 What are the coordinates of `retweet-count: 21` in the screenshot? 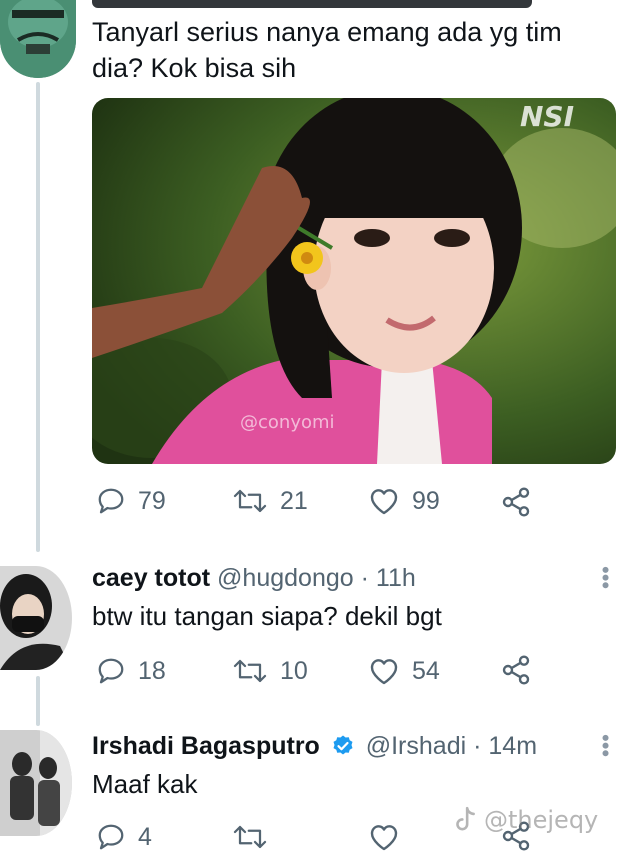 It's located at (294, 500).